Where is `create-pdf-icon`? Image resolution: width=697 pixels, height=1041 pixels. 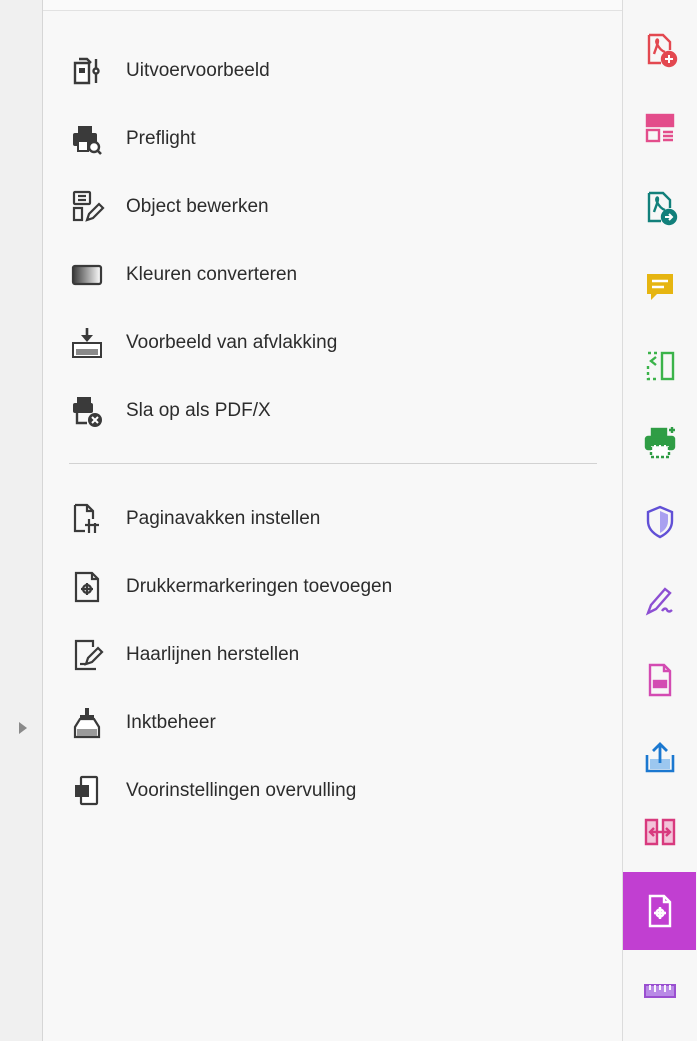 create-pdf-icon is located at coordinates (662, 50).